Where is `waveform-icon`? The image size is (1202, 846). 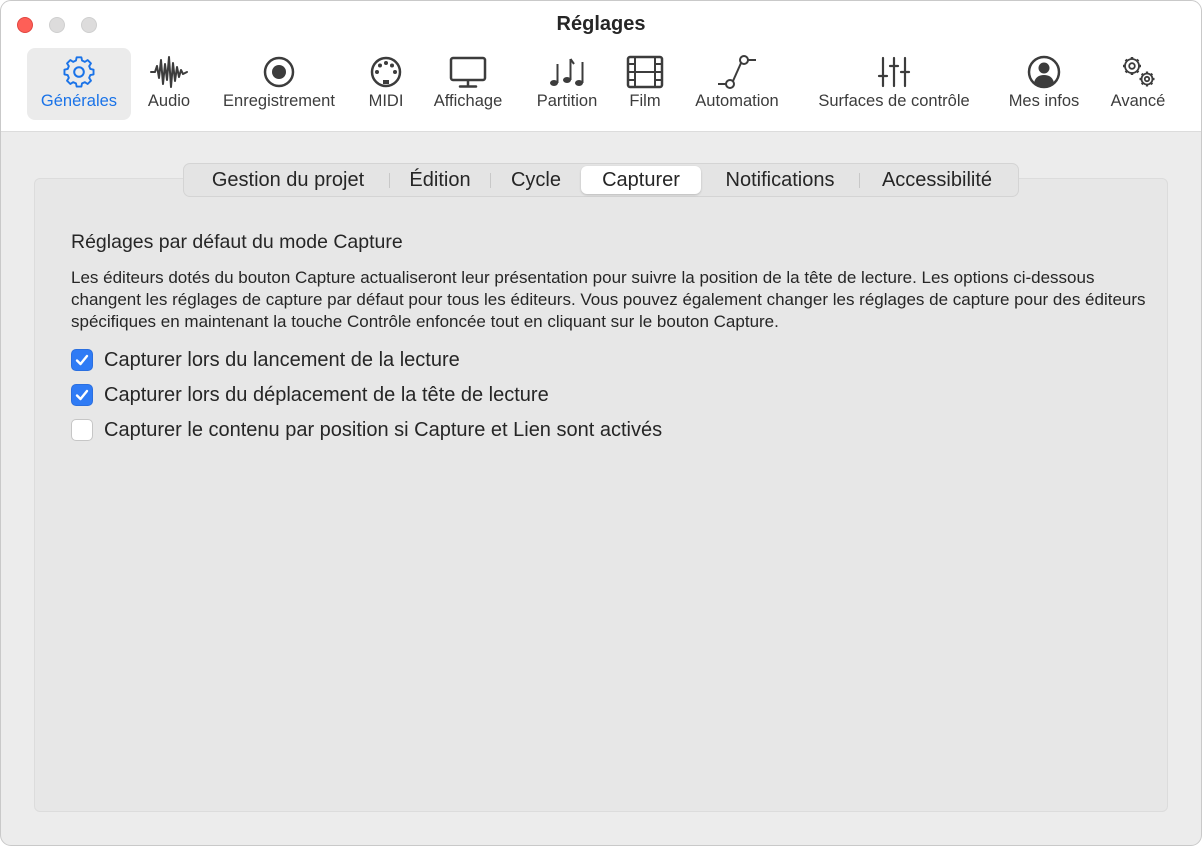 waveform-icon is located at coordinates (169, 72).